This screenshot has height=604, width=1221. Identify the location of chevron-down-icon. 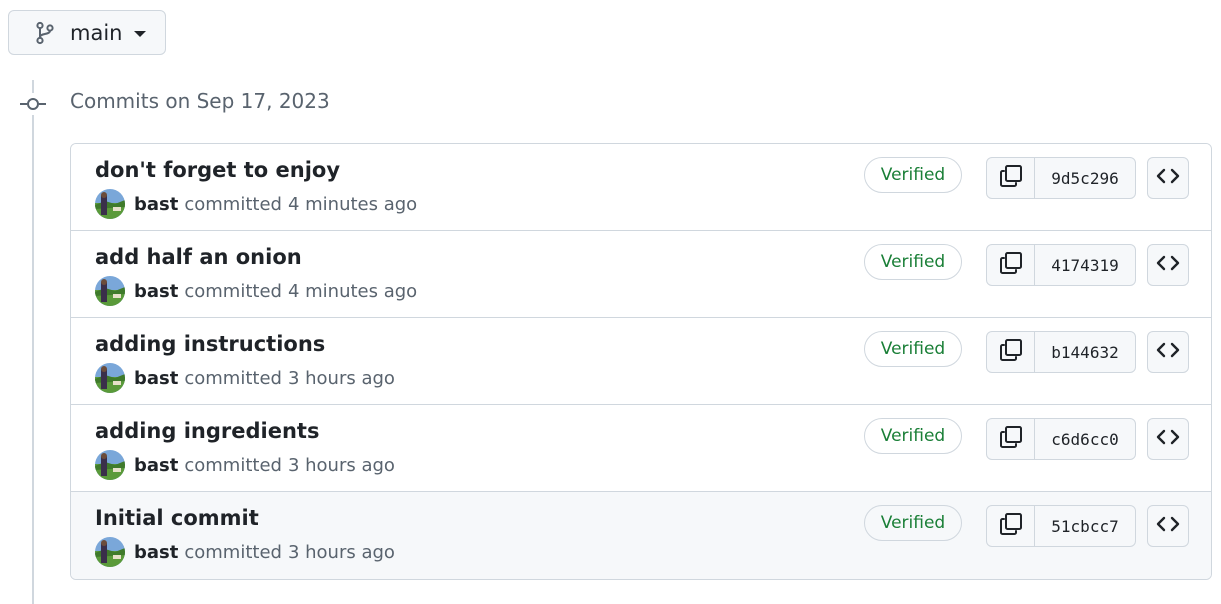
(140, 33).